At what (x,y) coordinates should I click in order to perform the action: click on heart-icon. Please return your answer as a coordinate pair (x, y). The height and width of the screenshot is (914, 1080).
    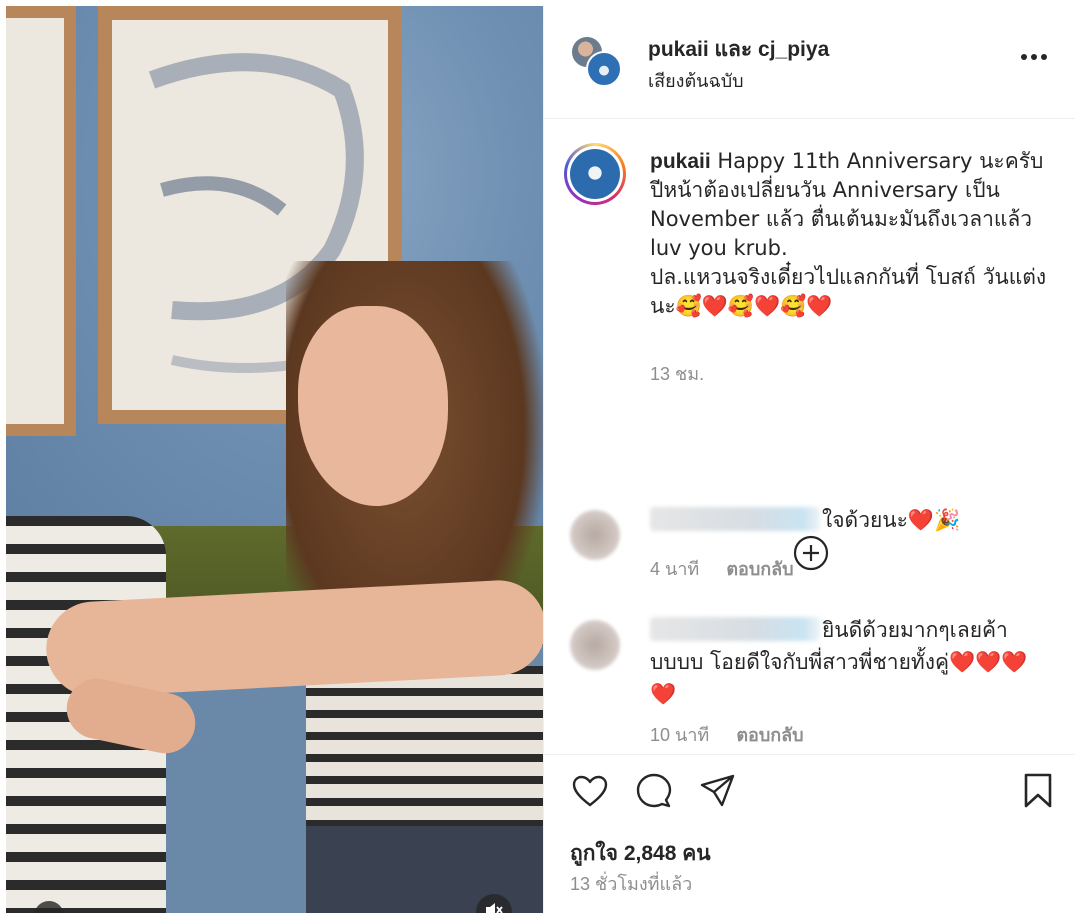
    Looking at the image, I should click on (590, 791).